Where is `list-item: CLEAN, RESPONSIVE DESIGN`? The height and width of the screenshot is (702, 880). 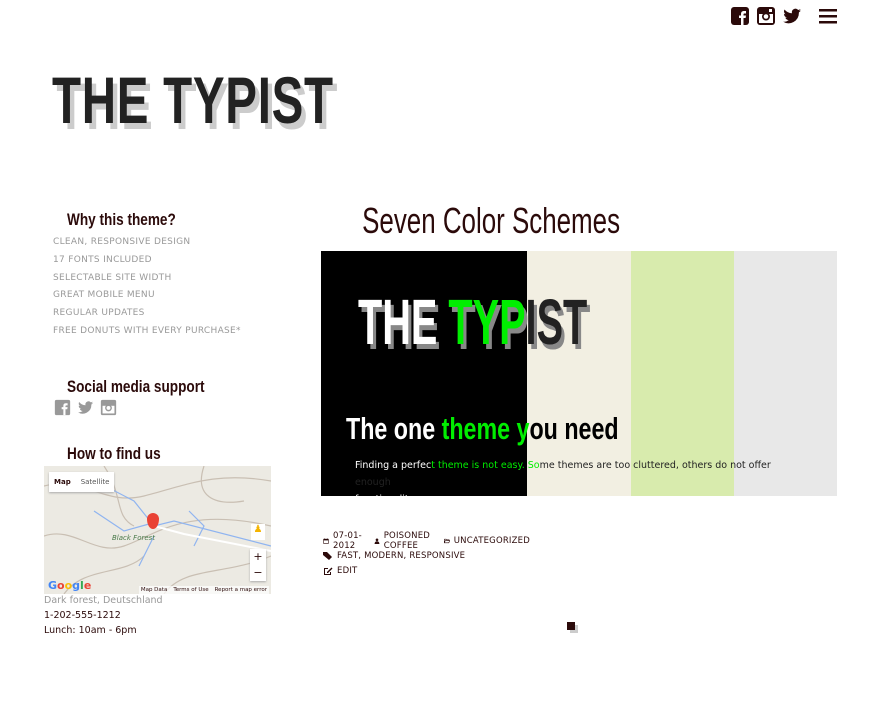
list-item: CLEAN, RESPONSIVE DESIGN is located at coordinates (122, 242).